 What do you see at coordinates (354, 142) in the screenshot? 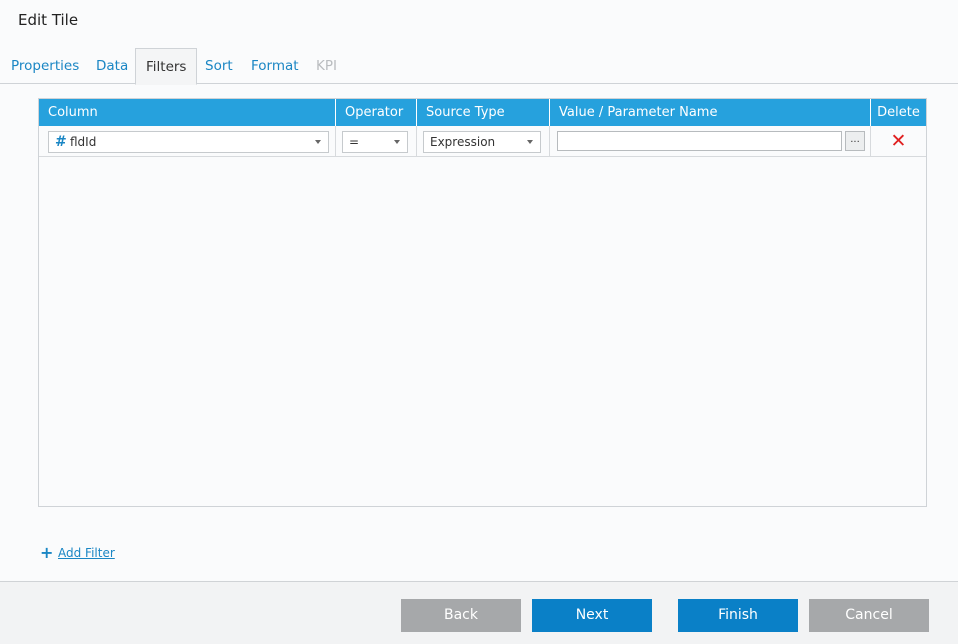
I see `operator-value: =` at bounding box center [354, 142].